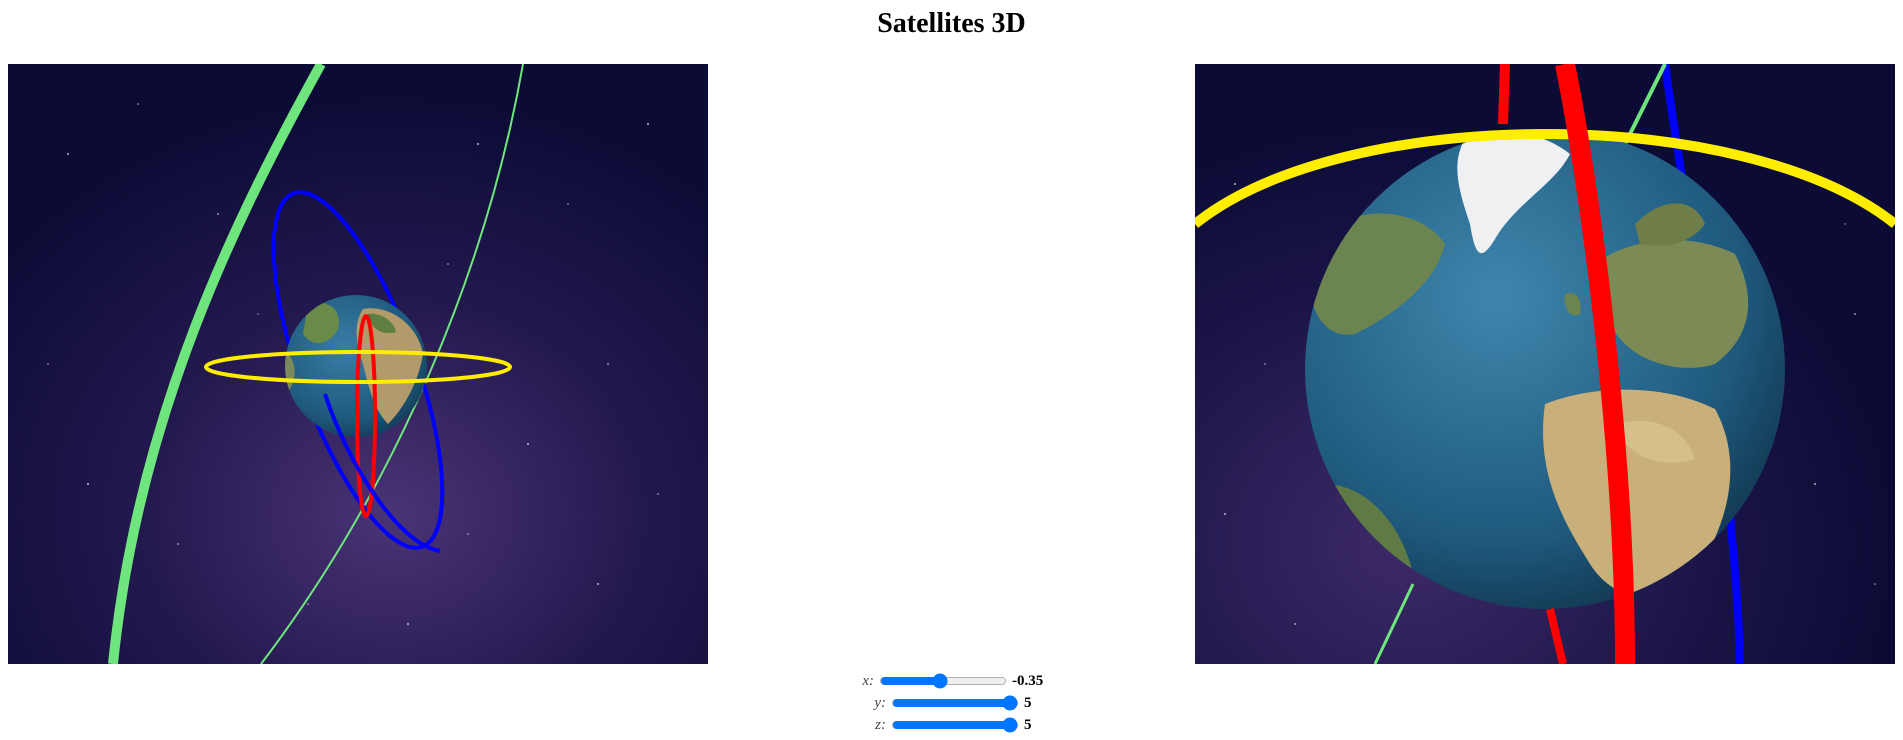 This screenshot has width=1903, height=740. I want to click on z-slider, so click(955, 725).